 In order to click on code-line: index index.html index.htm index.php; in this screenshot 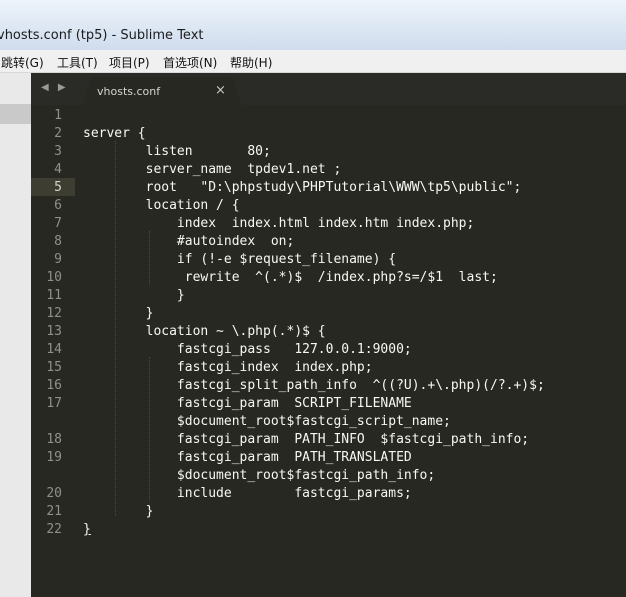, I will do `click(278, 223)`.